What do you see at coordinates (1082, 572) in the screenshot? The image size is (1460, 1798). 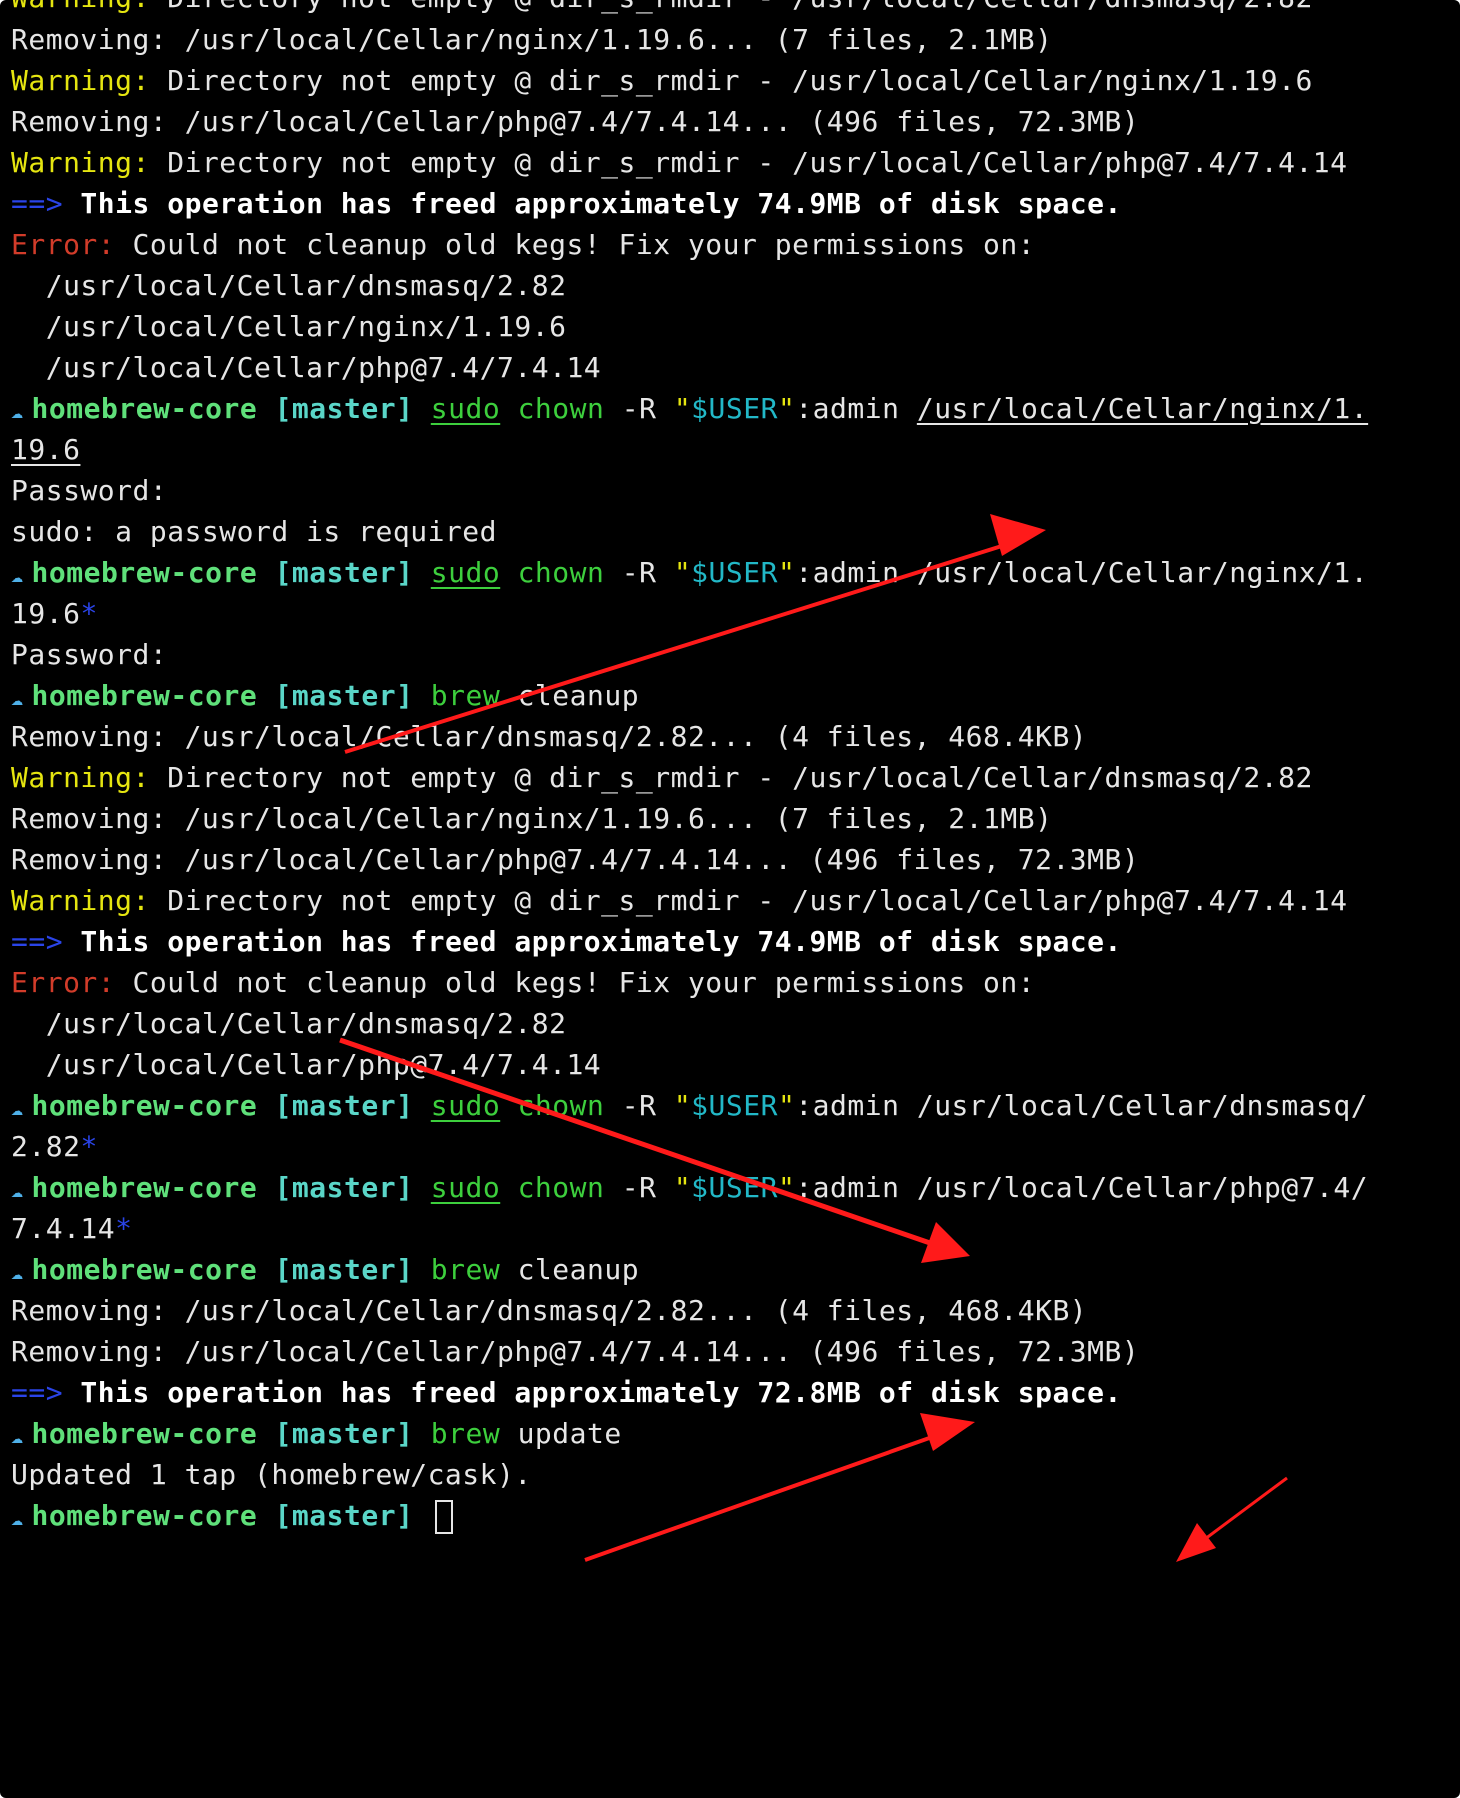 I see `command-args: :admin /usr/local/Cellar/nginx/1.` at bounding box center [1082, 572].